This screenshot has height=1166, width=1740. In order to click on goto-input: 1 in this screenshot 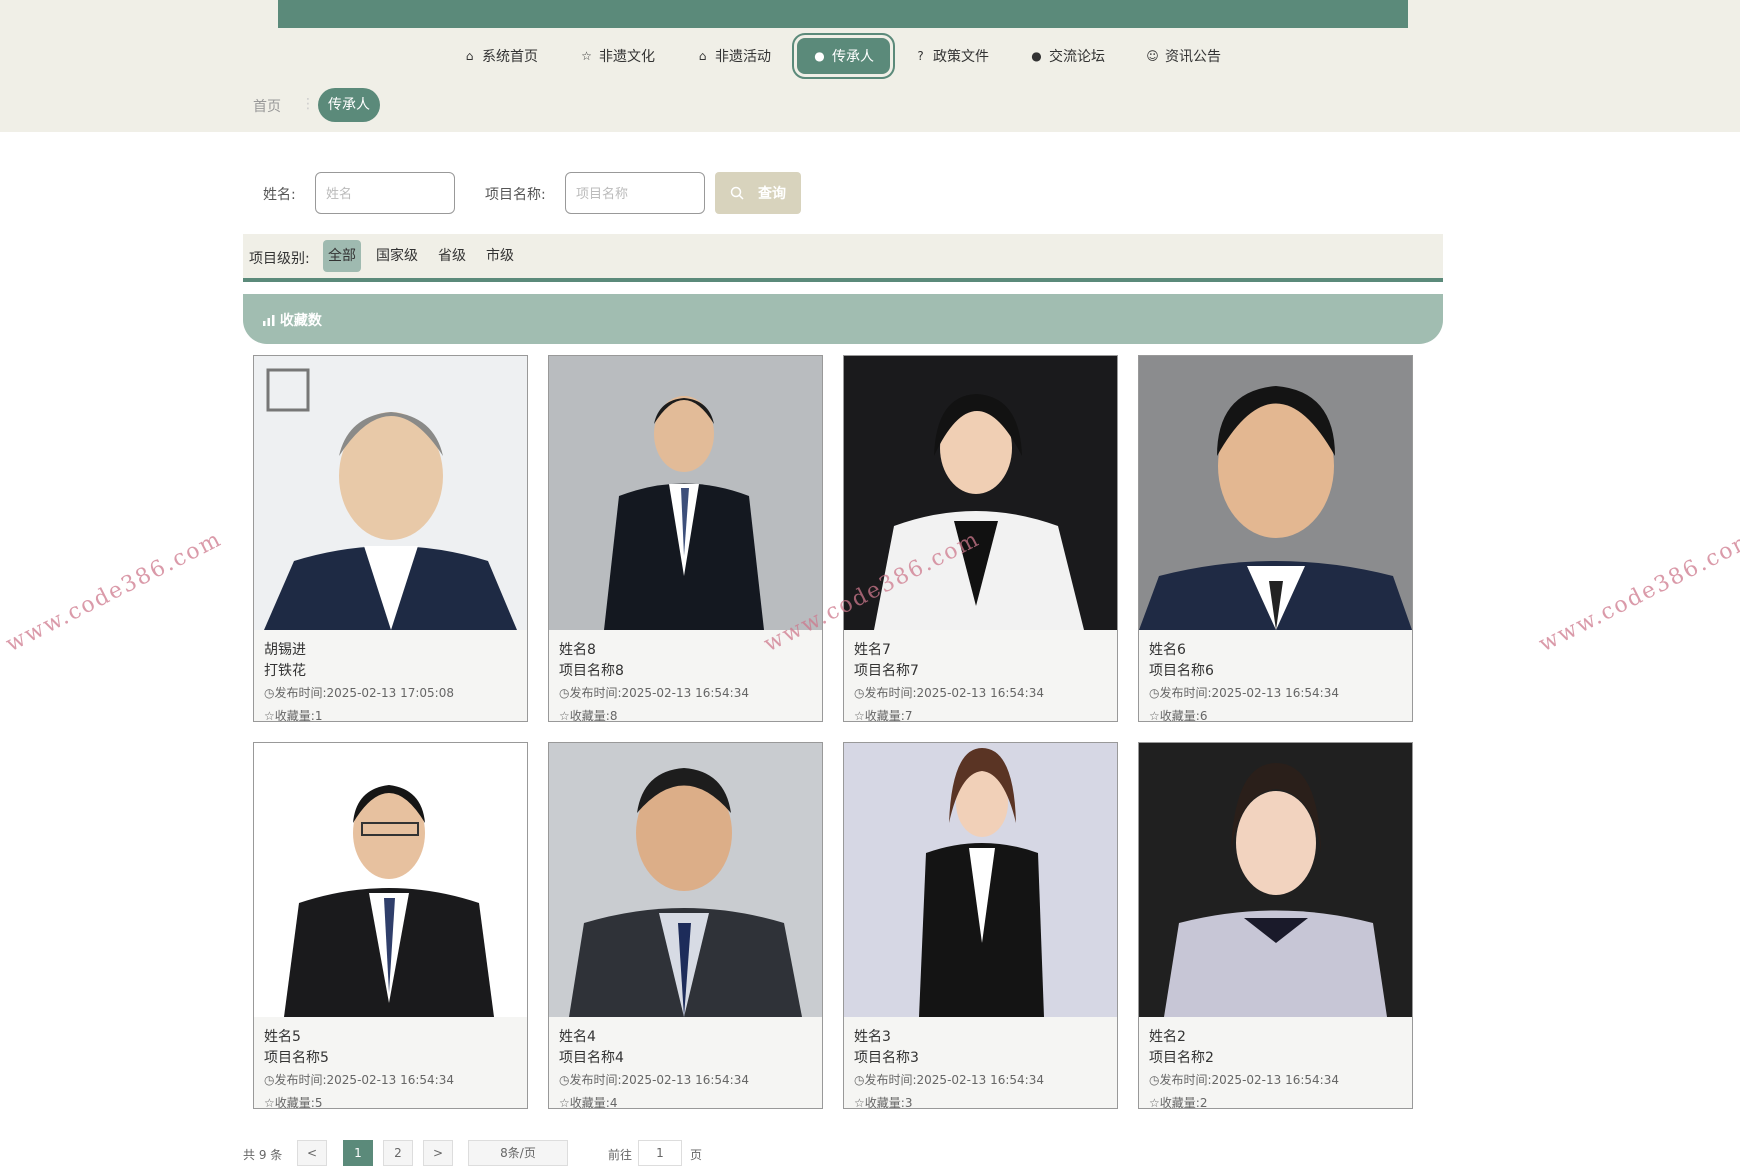, I will do `click(660, 1153)`.